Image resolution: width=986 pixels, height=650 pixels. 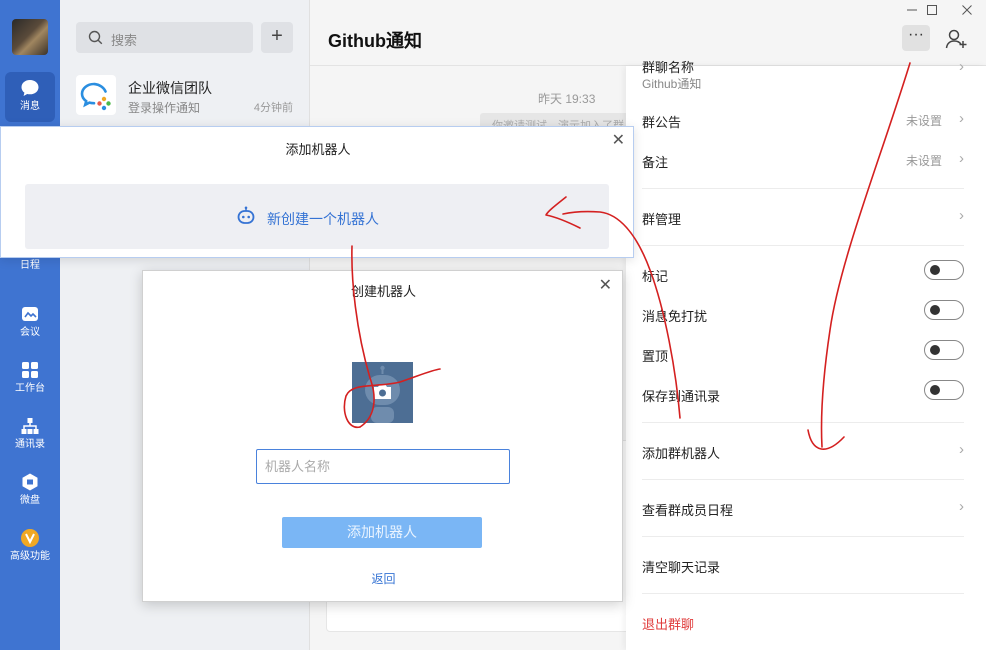 What do you see at coordinates (170, 88) in the screenshot?
I see `conversation-title: 企业微信团队` at bounding box center [170, 88].